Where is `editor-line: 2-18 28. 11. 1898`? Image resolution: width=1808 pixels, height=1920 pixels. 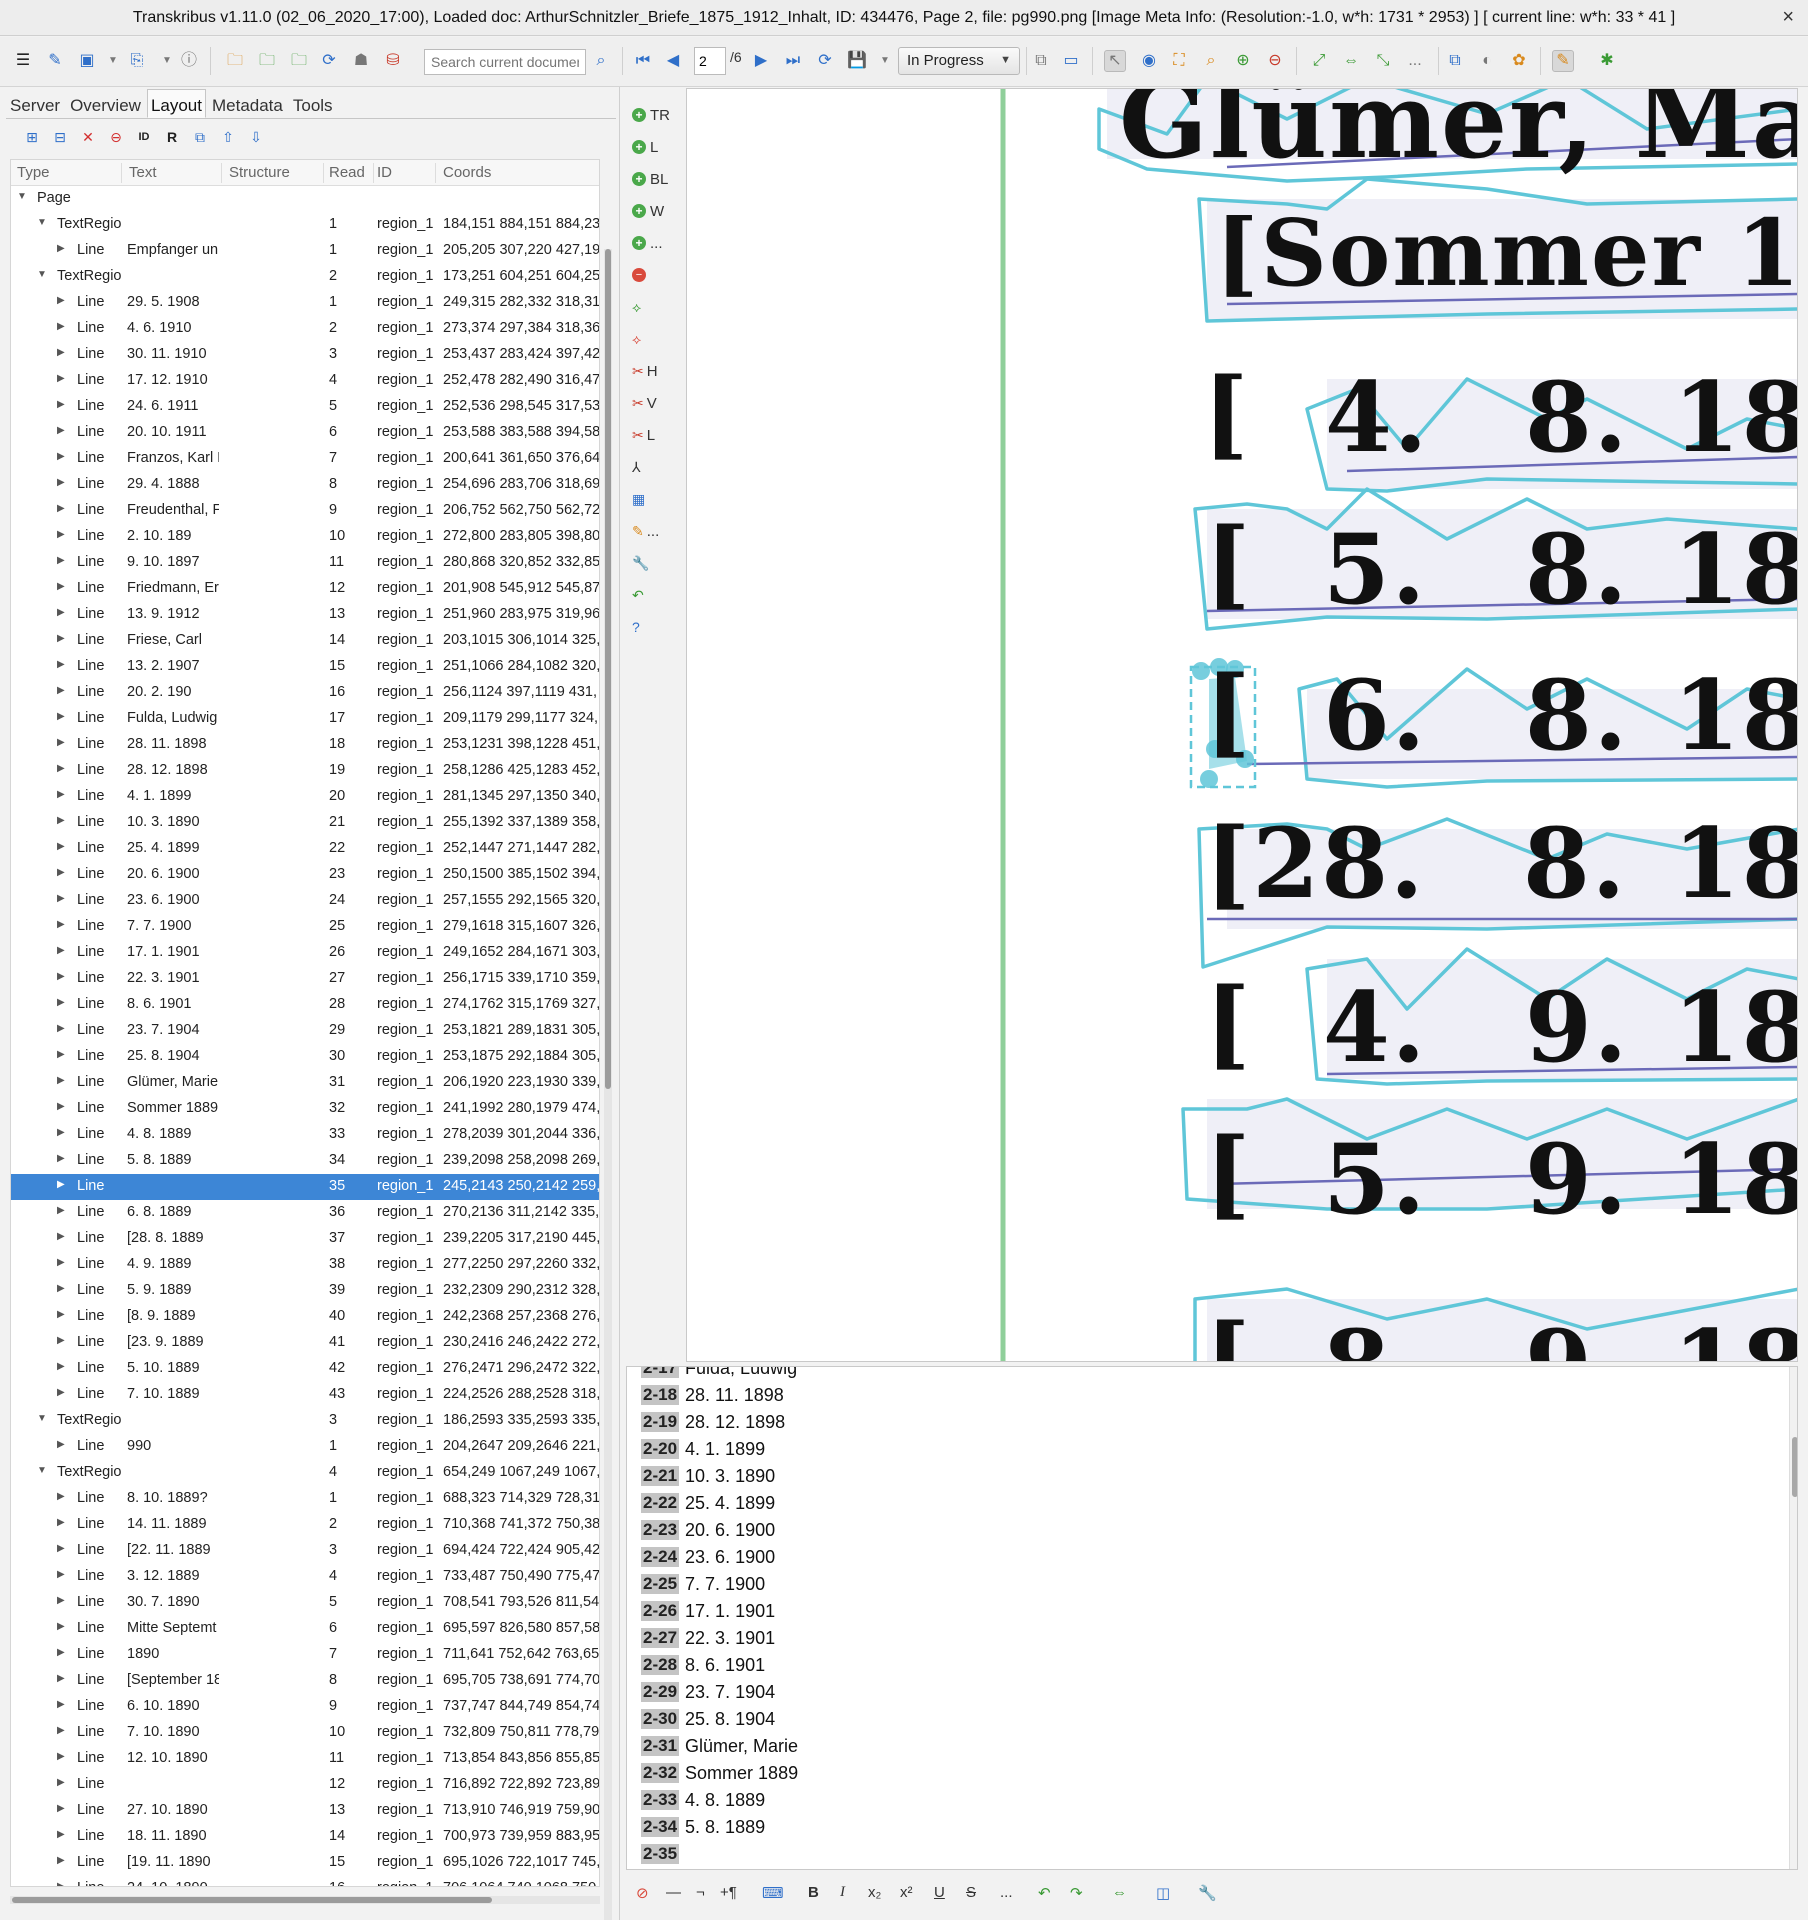
editor-line: 2-18 28. 11. 1898 is located at coordinates (712, 1395).